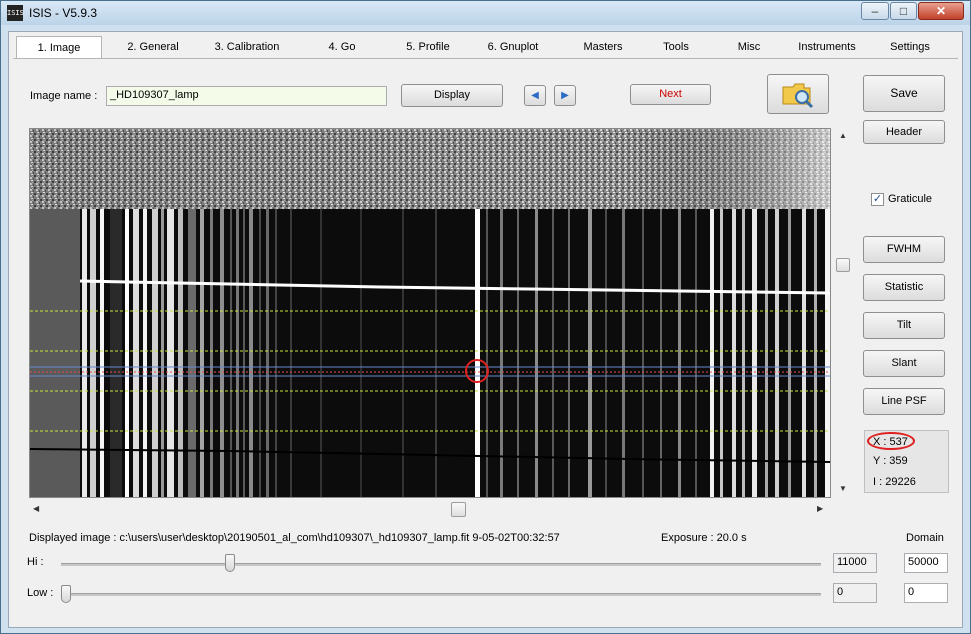 Image resolution: width=971 pixels, height=634 pixels. Describe the element at coordinates (904, 325) in the screenshot. I see `tilt-button: Tilt` at that location.